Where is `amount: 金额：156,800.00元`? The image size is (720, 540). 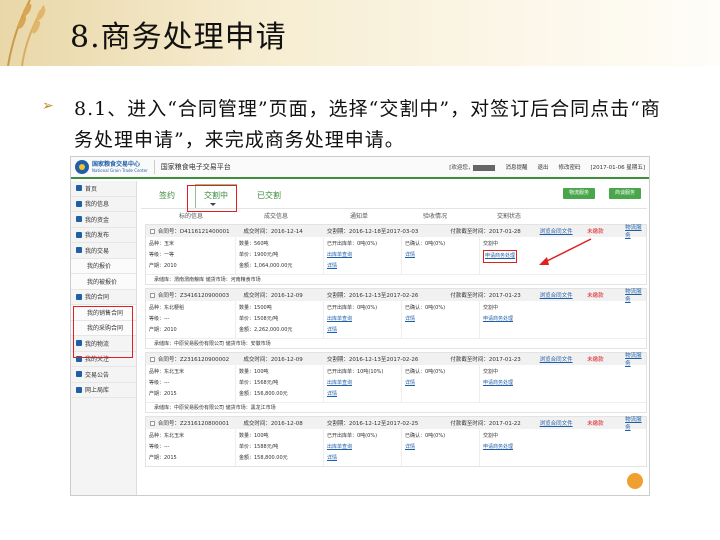 amount: 金额：156,800.00元 is located at coordinates (263, 394).